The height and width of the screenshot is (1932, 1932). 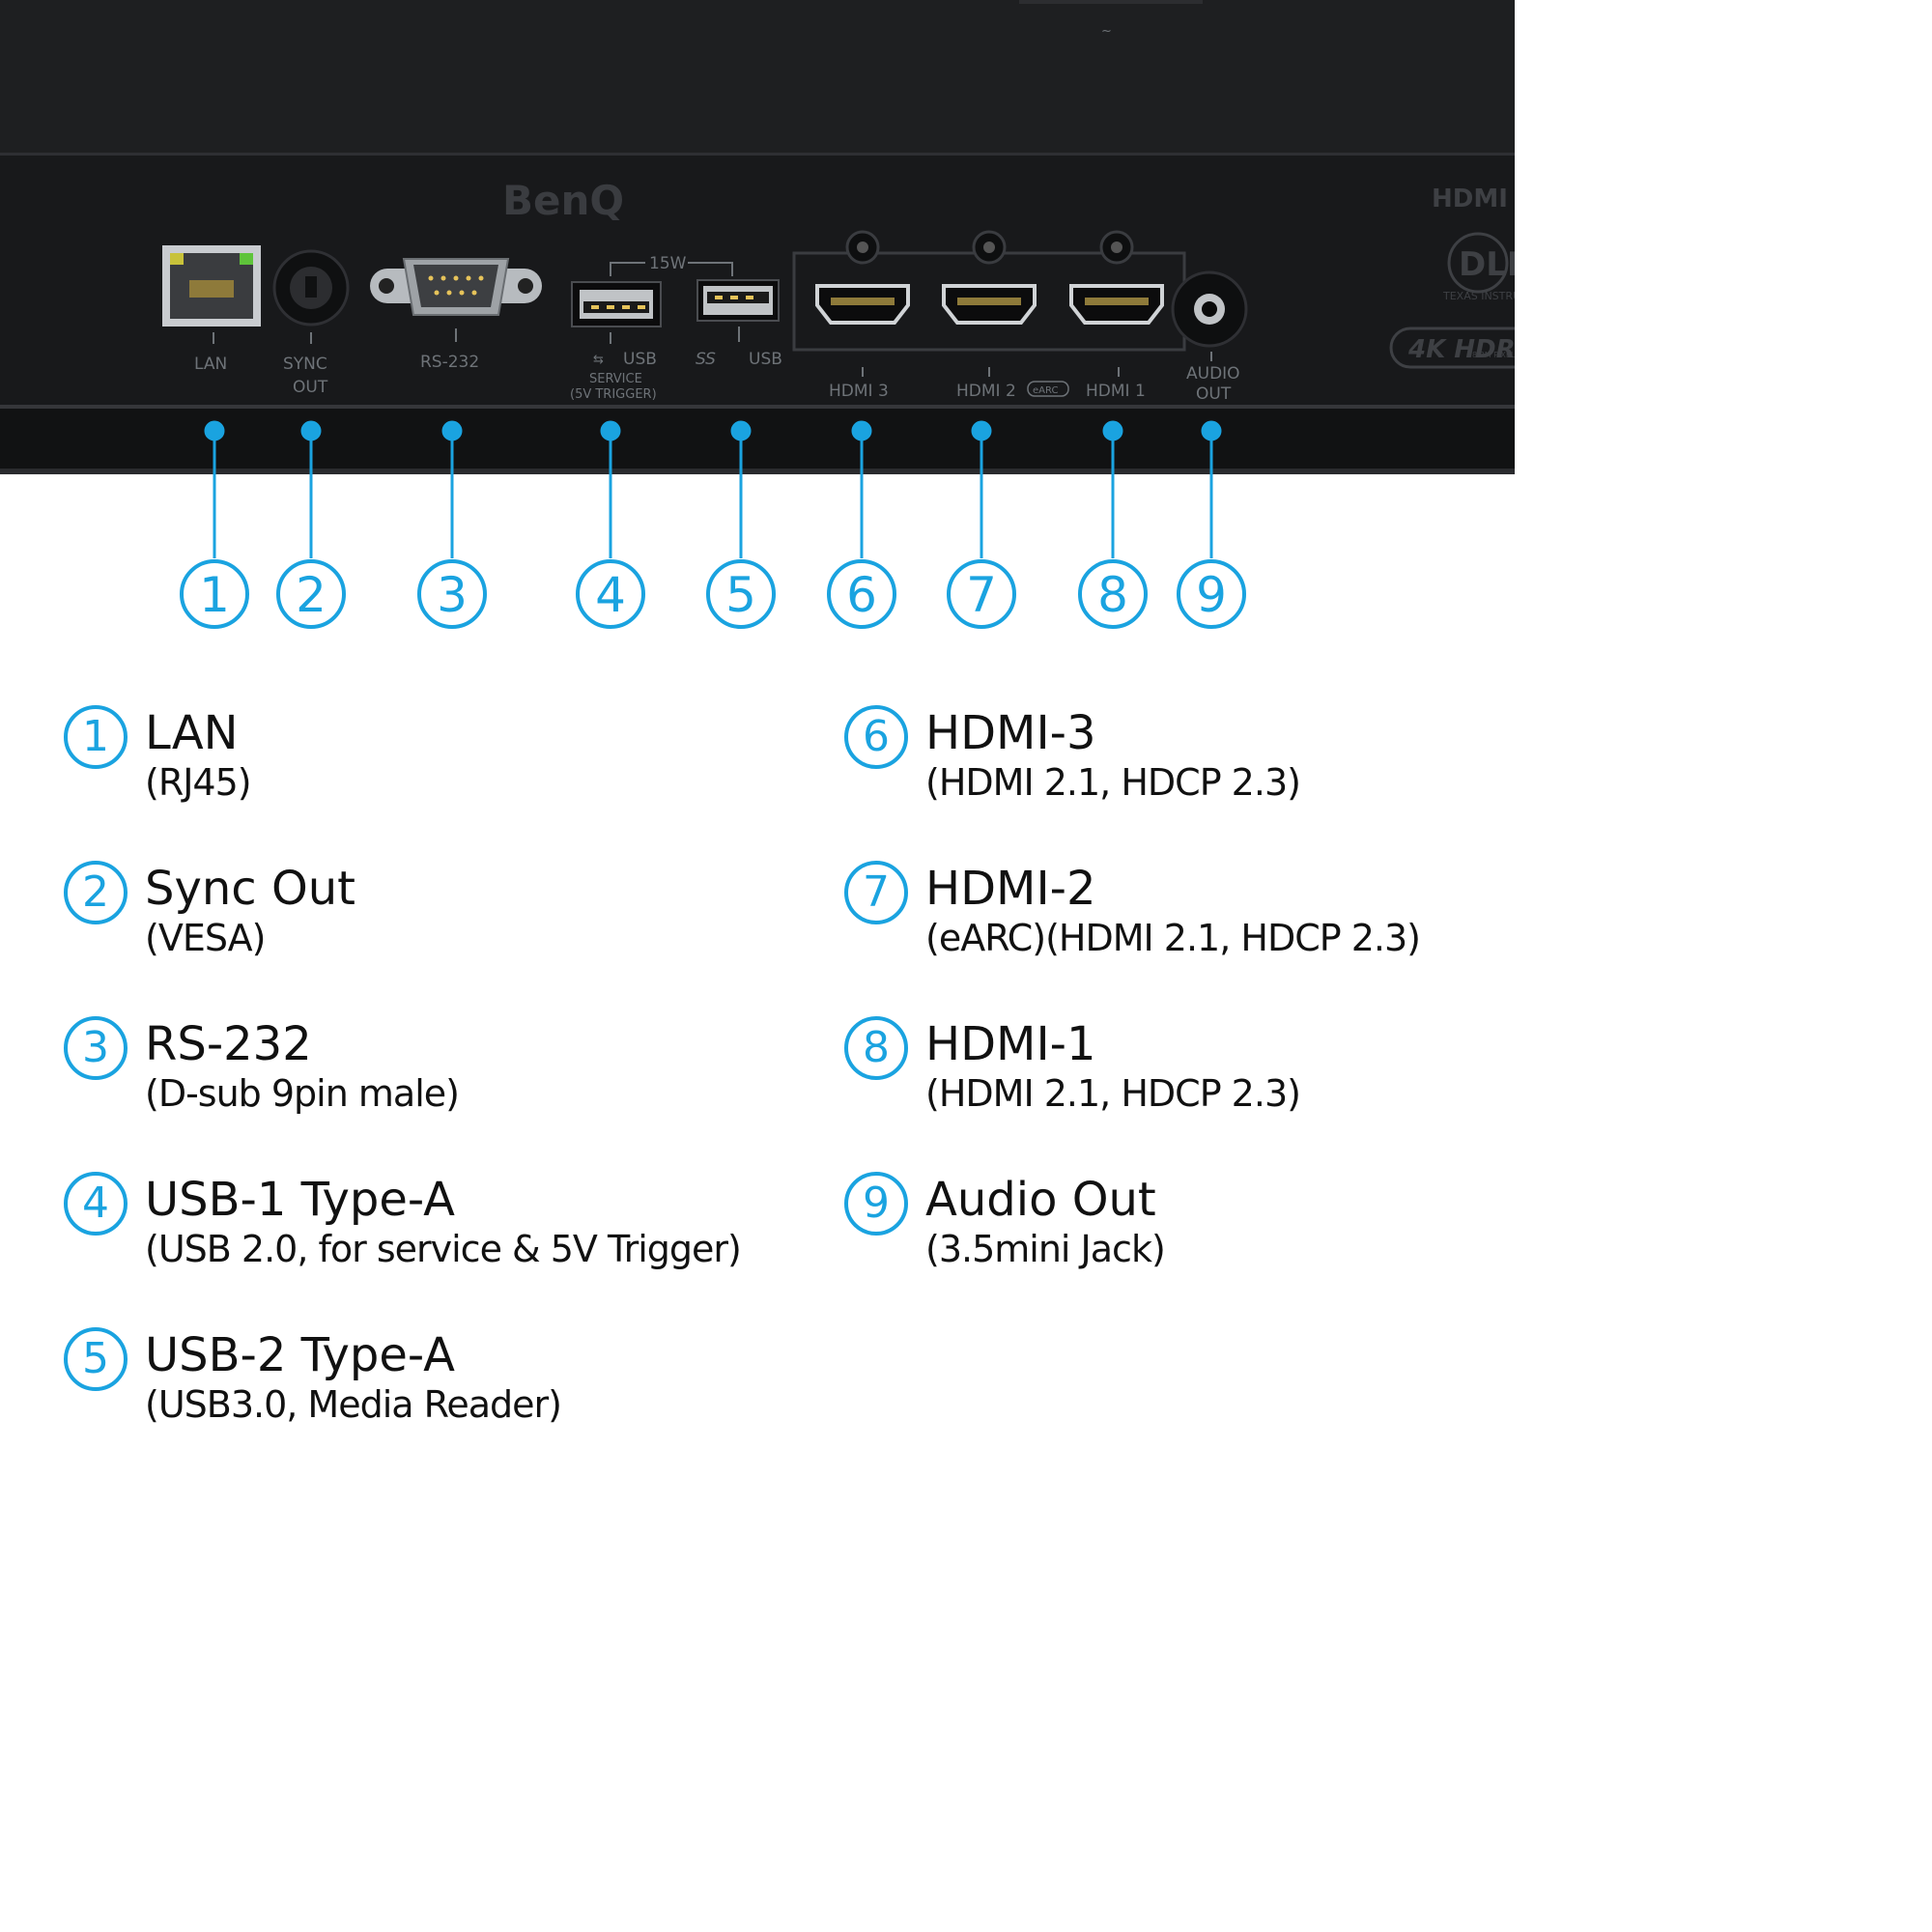 I want to click on legend-title: HDMI-1, so click(x=1011, y=1044).